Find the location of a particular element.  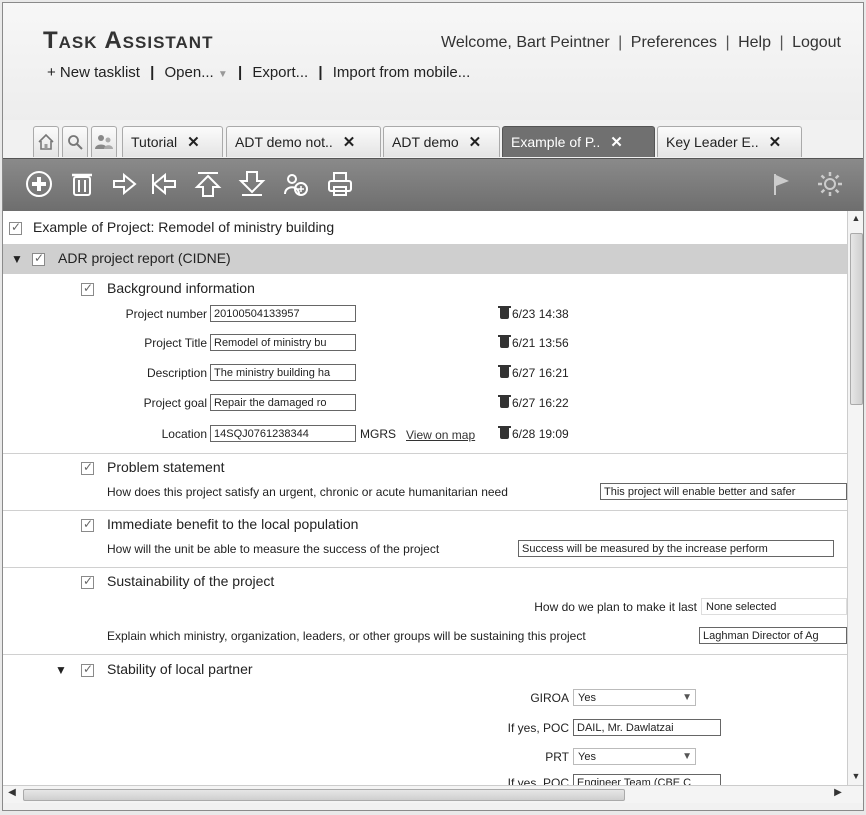

search-tab is located at coordinates (75, 141).